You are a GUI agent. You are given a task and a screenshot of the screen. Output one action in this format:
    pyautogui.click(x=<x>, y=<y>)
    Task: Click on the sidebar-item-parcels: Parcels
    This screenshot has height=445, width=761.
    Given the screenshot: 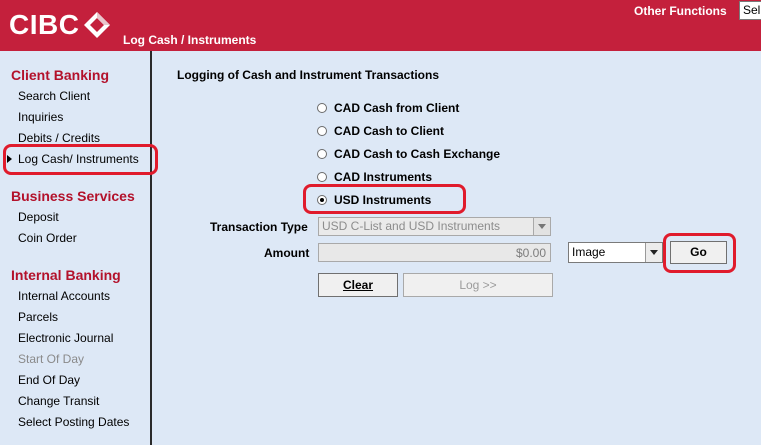 What is the action you would take?
    pyautogui.click(x=38, y=317)
    